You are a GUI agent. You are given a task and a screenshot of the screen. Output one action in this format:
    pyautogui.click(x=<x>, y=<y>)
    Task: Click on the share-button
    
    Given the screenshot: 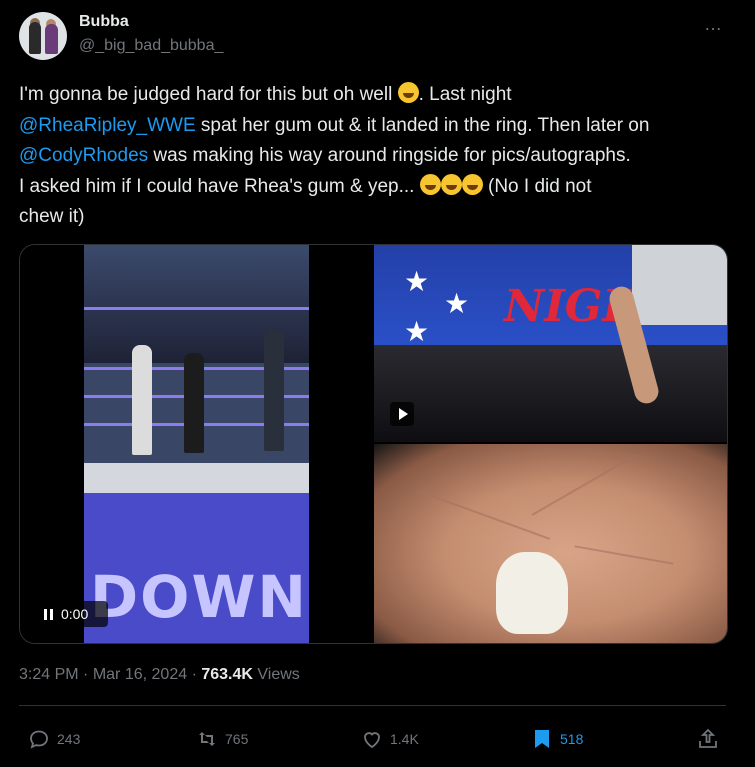 What is the action you would take?
    pyautogui.click(x=708, y=739)
    